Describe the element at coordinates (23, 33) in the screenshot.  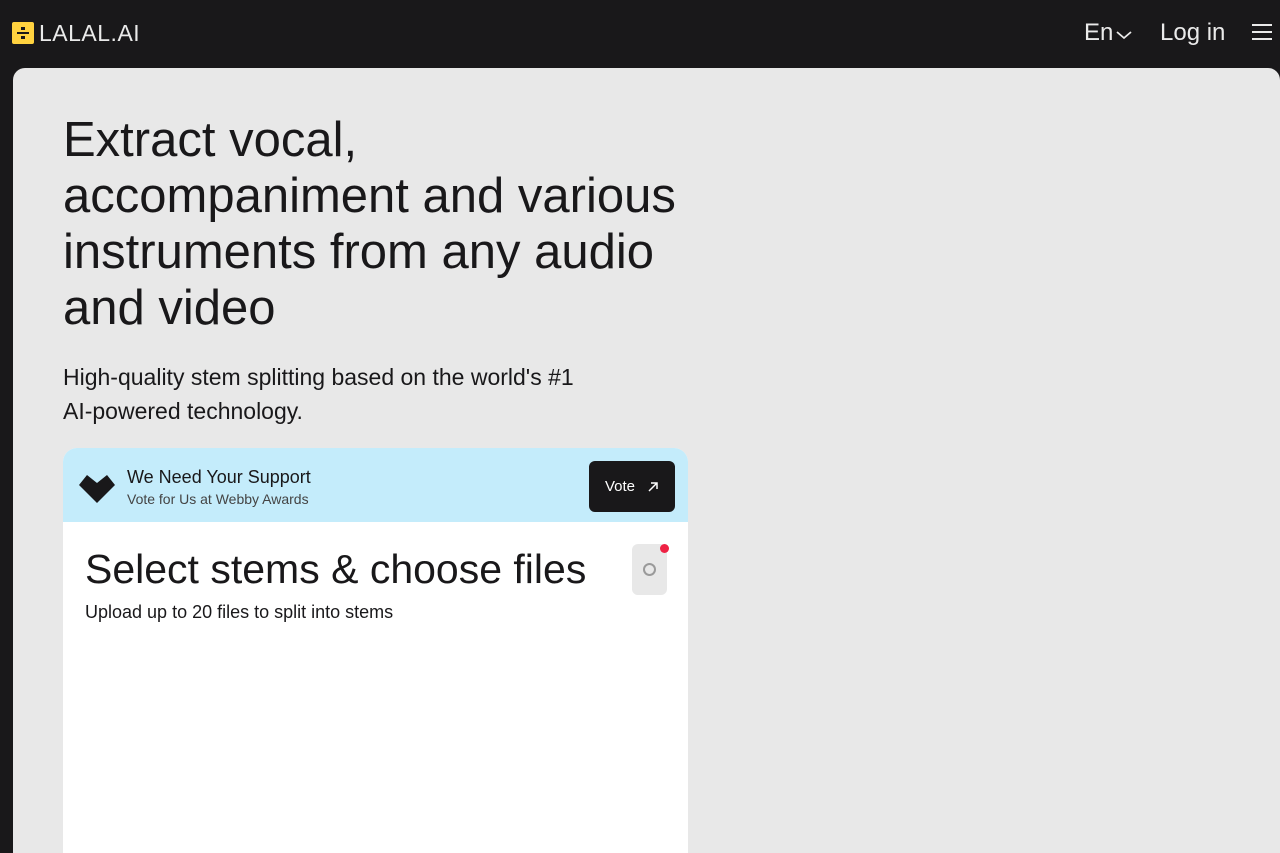
I see `lalal-logo-icon` at that location.